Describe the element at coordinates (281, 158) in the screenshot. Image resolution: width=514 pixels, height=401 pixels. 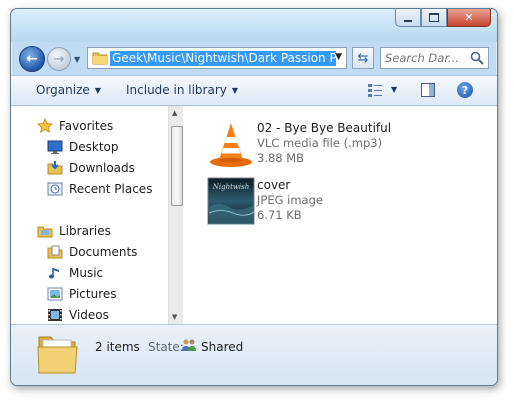
I see `file-size: 3.88 MB` at that location.